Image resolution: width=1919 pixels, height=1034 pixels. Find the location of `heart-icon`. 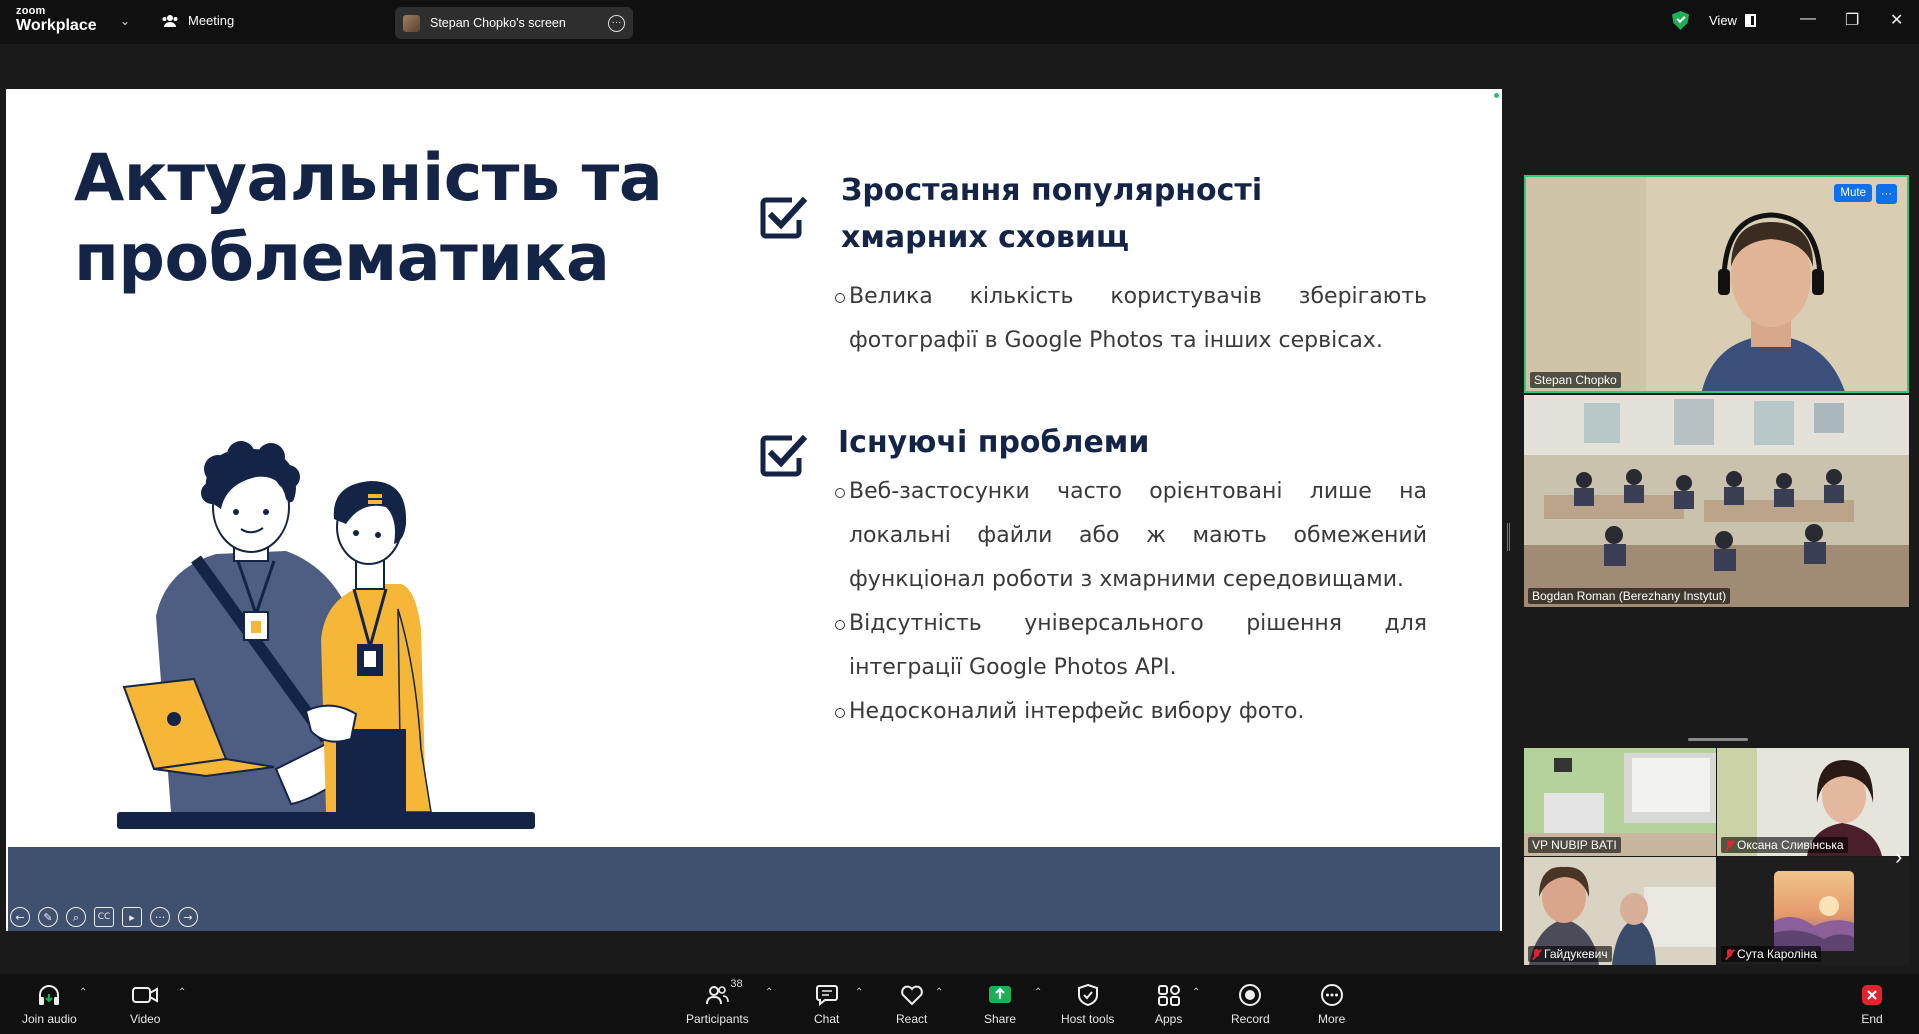

heart-icon is located at coordinates (911, 995).